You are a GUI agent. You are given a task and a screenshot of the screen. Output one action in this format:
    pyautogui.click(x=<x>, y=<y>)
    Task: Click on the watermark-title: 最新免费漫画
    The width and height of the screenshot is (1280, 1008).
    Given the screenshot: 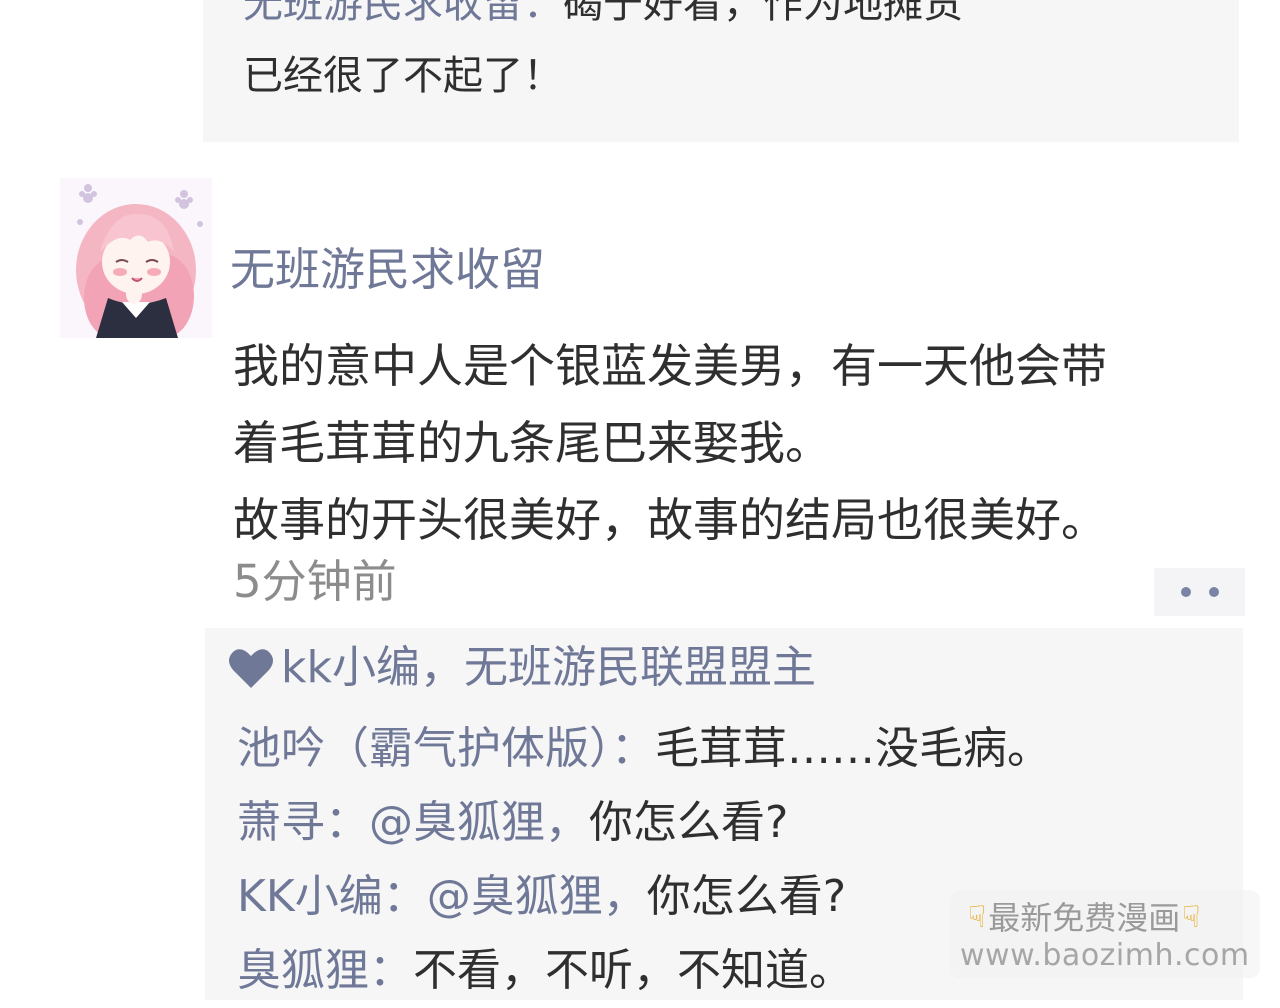 What is the action you would take?
    pyautogui.click(x=1084, y=918)
    